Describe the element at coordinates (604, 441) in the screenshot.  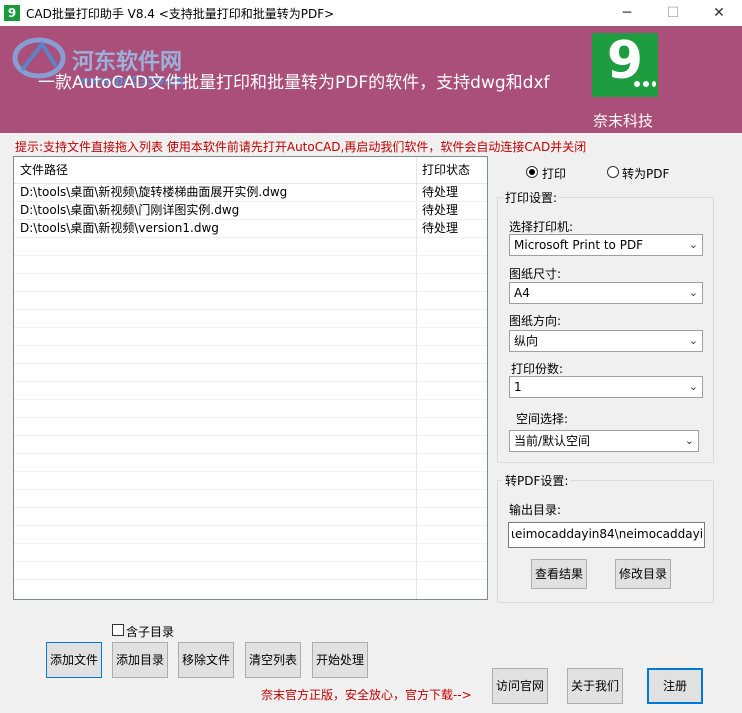
I see `space-select: 当前/默认空间 ⌄` at that location.